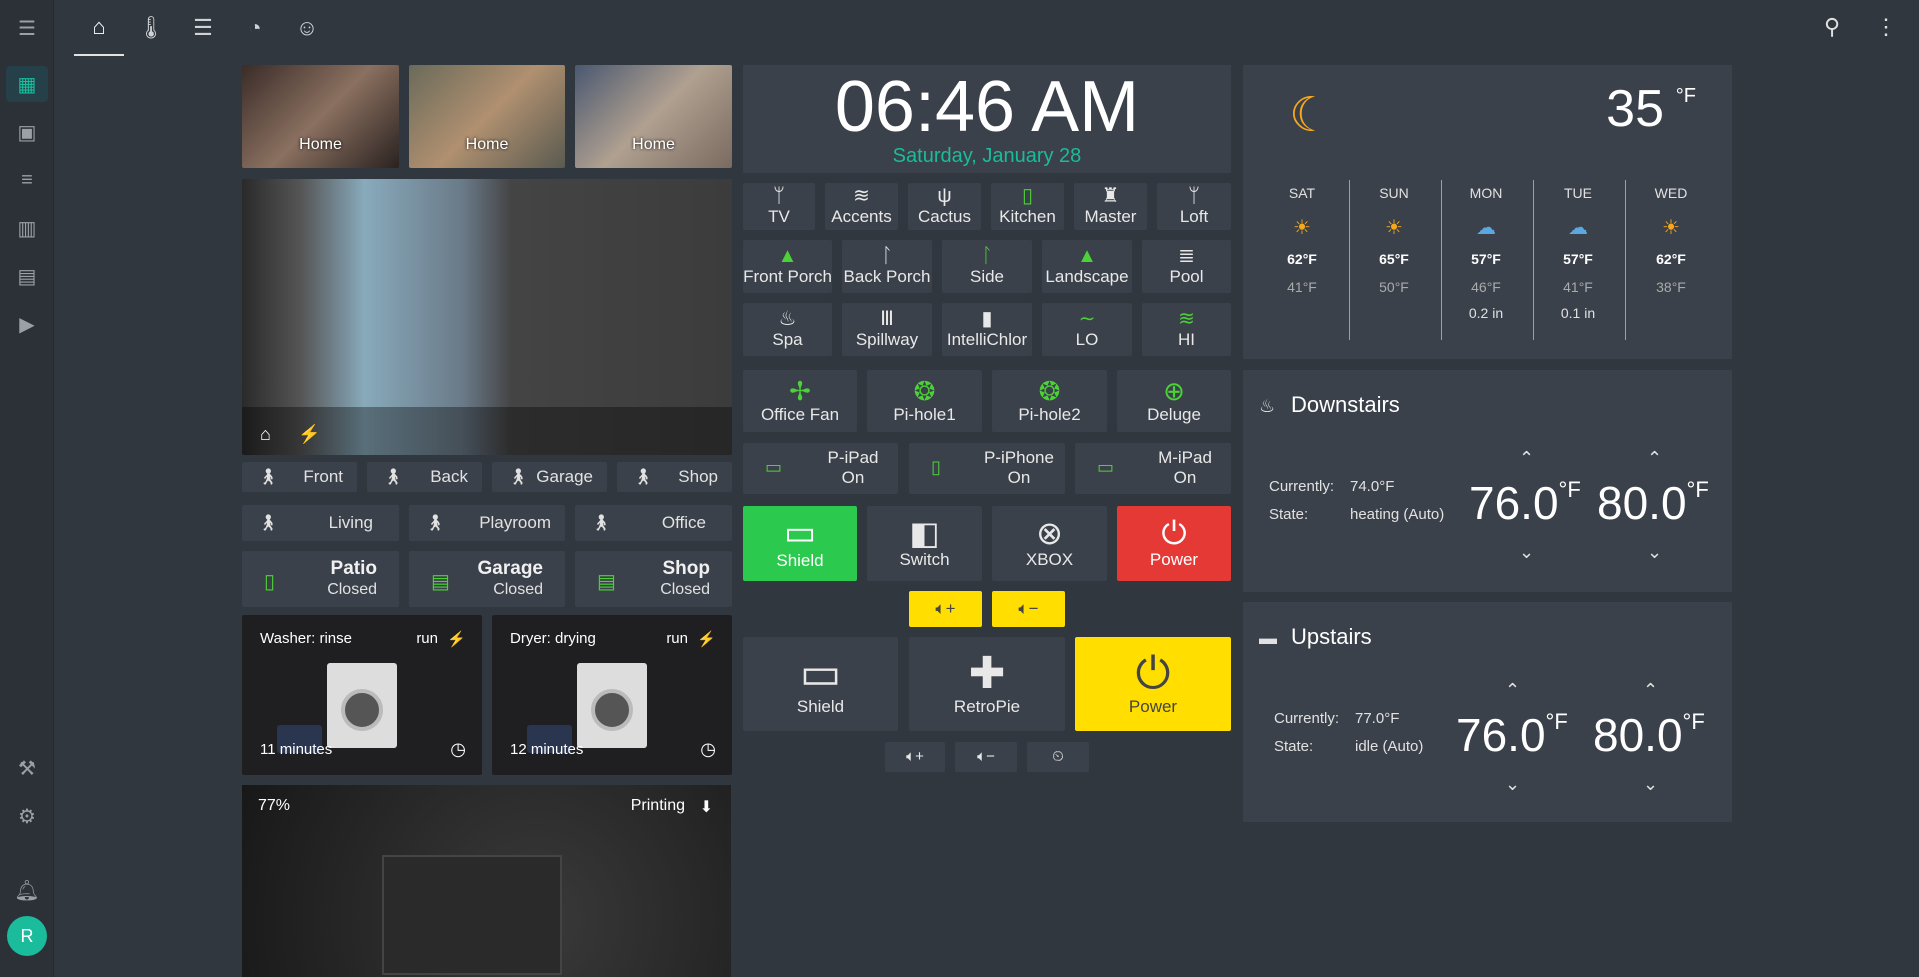 The width and height of the screenshot is (1919, 977). Describe the element at coordinates (350, 522) in the screenshot. I see `room-label: Living` at that location.